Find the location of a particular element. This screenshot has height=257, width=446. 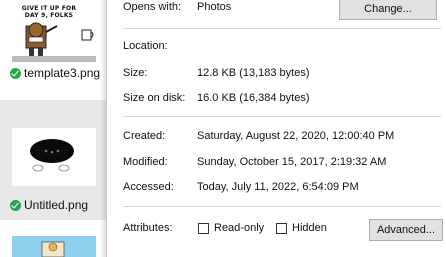

readonly-checkbox-row: Read-only is located at coordinates (231, 228).